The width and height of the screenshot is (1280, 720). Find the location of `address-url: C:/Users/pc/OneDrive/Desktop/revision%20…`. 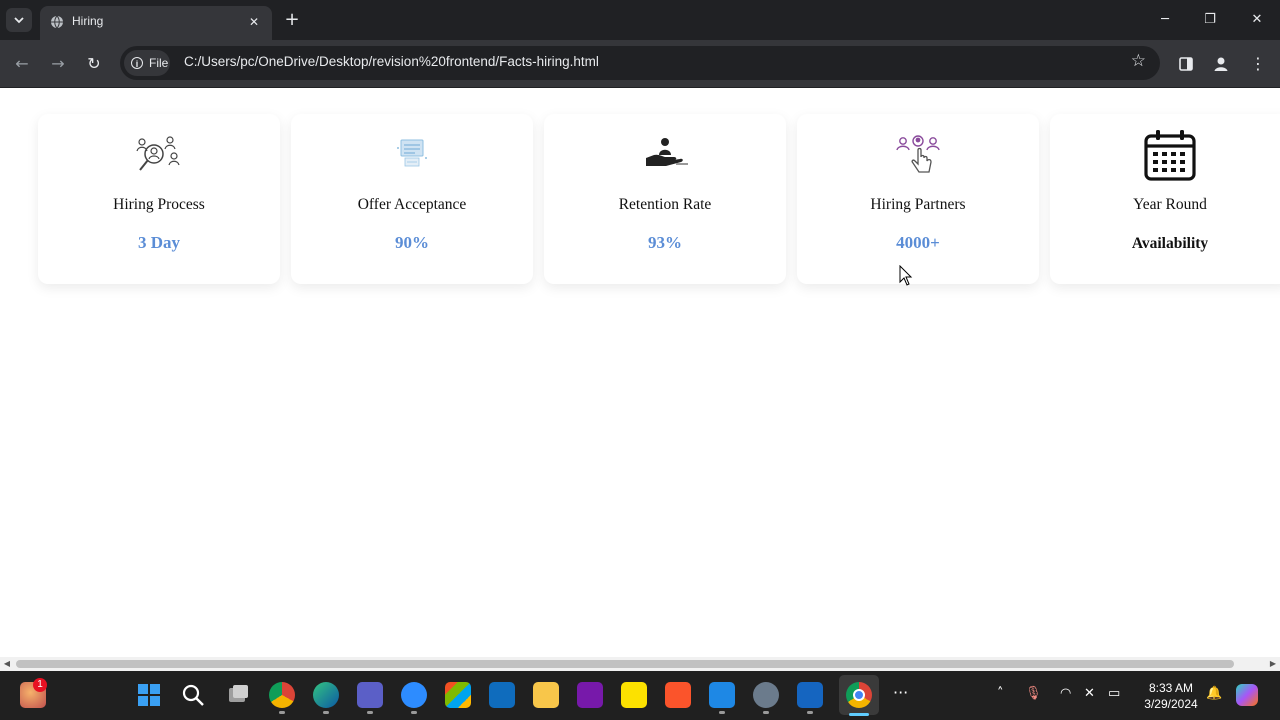

address-url: C:/Users/pc/OneDrive/Desktop/revision%20… is located at coordinates (391, 61).